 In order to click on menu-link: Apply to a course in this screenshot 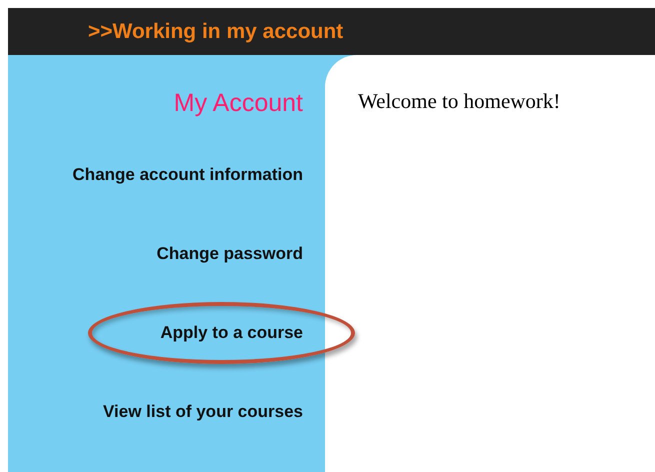, I will do `click(231, 333)`.